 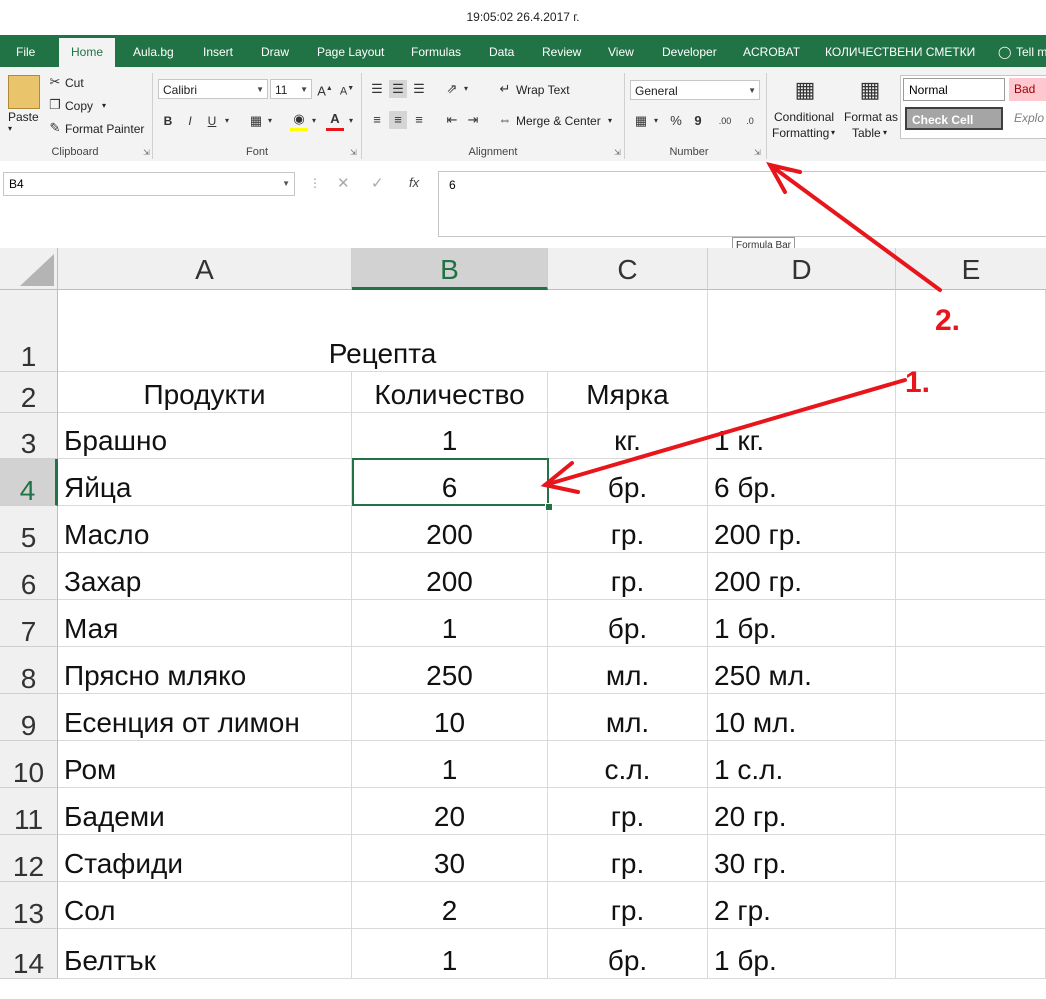 What do you see at coordinates (436, 51) in the screenshot?
I see `tab-formulas: Formulas` at bounding box center [436, 51].